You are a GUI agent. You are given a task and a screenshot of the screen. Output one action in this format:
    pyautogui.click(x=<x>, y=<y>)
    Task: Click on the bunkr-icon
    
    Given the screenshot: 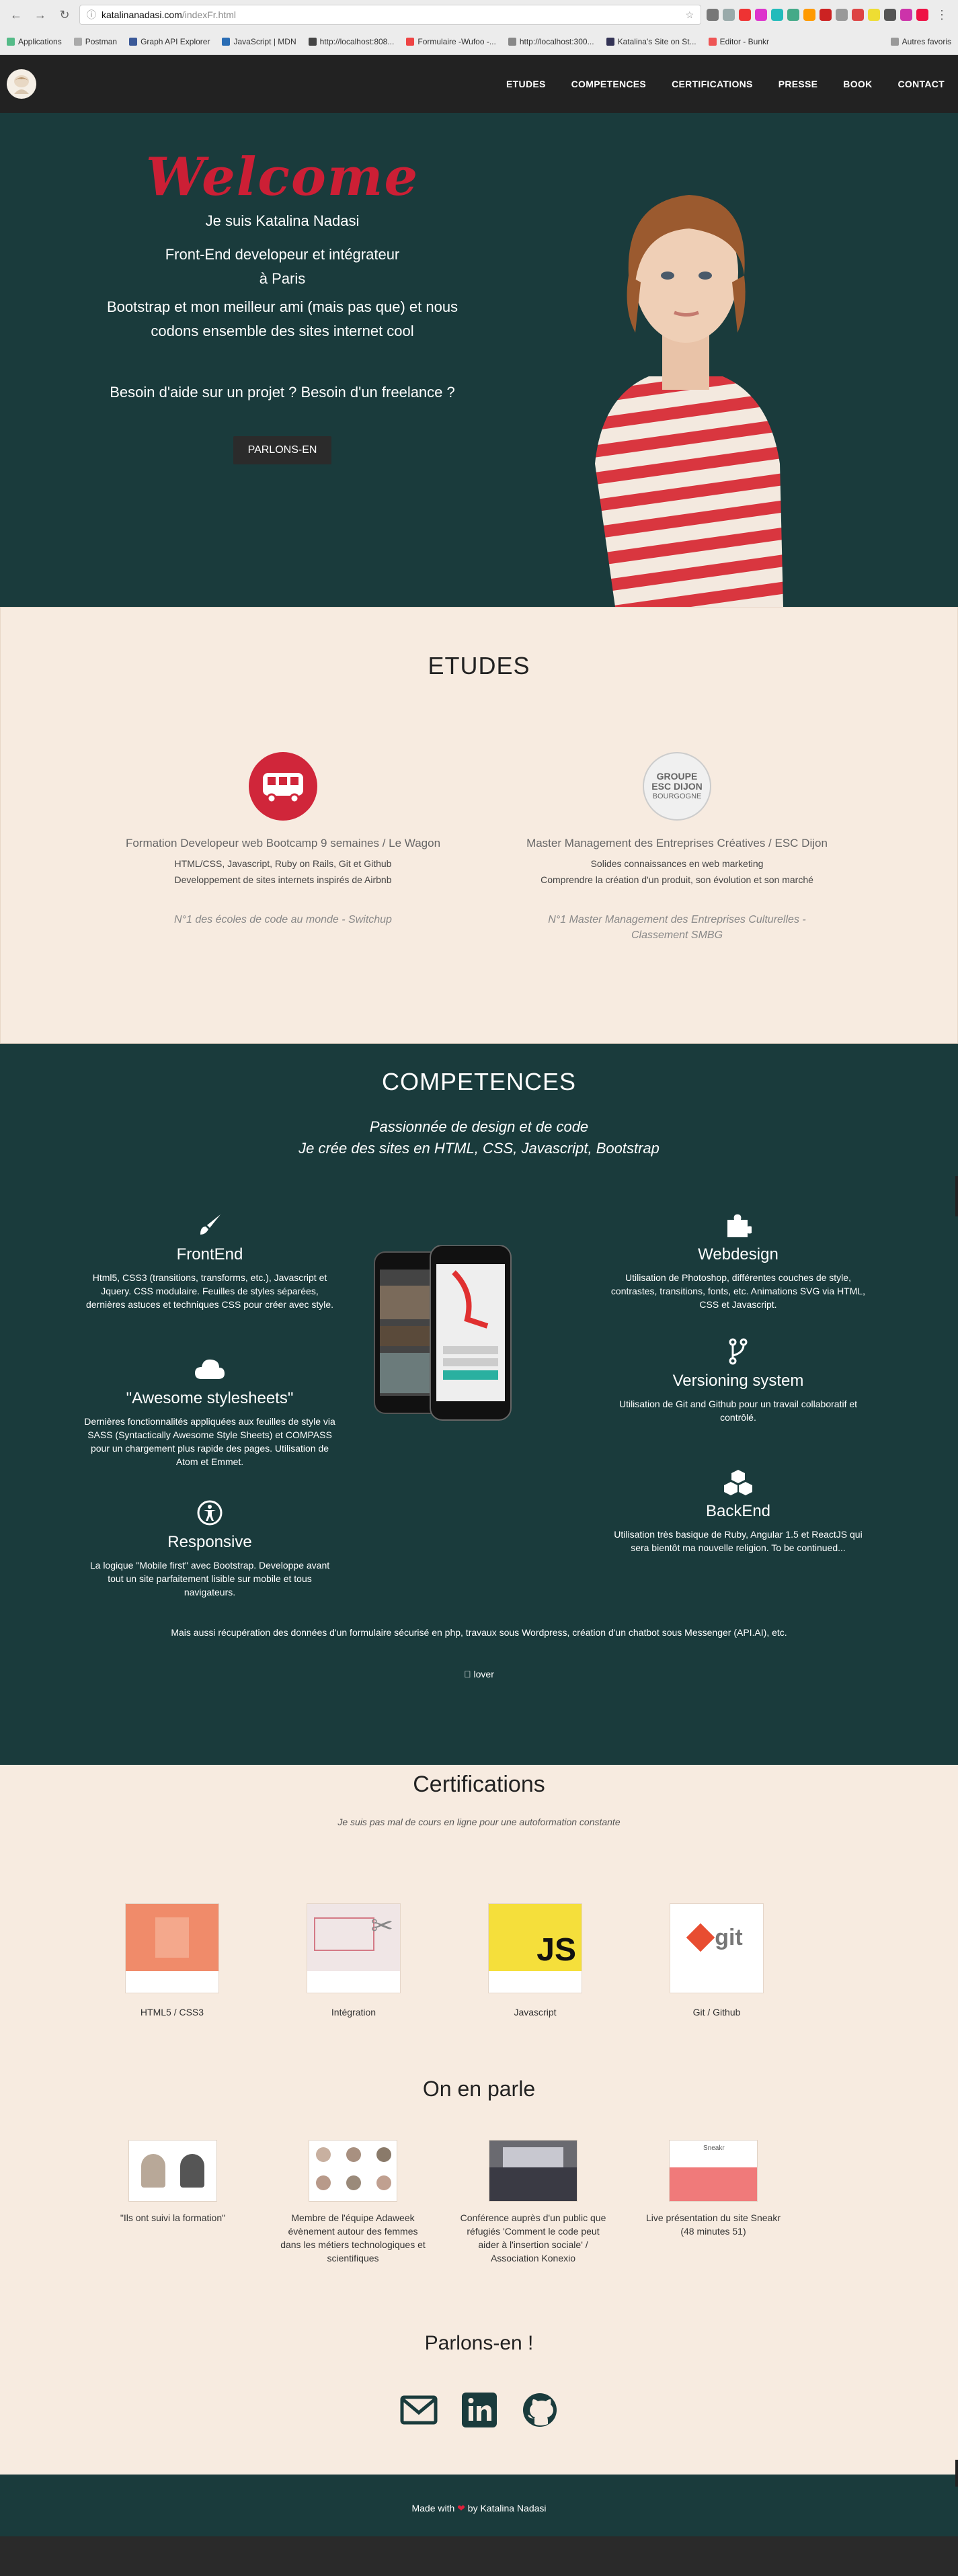 What is the action you would take?
    pyautogui.click(x=712, y=42)
    